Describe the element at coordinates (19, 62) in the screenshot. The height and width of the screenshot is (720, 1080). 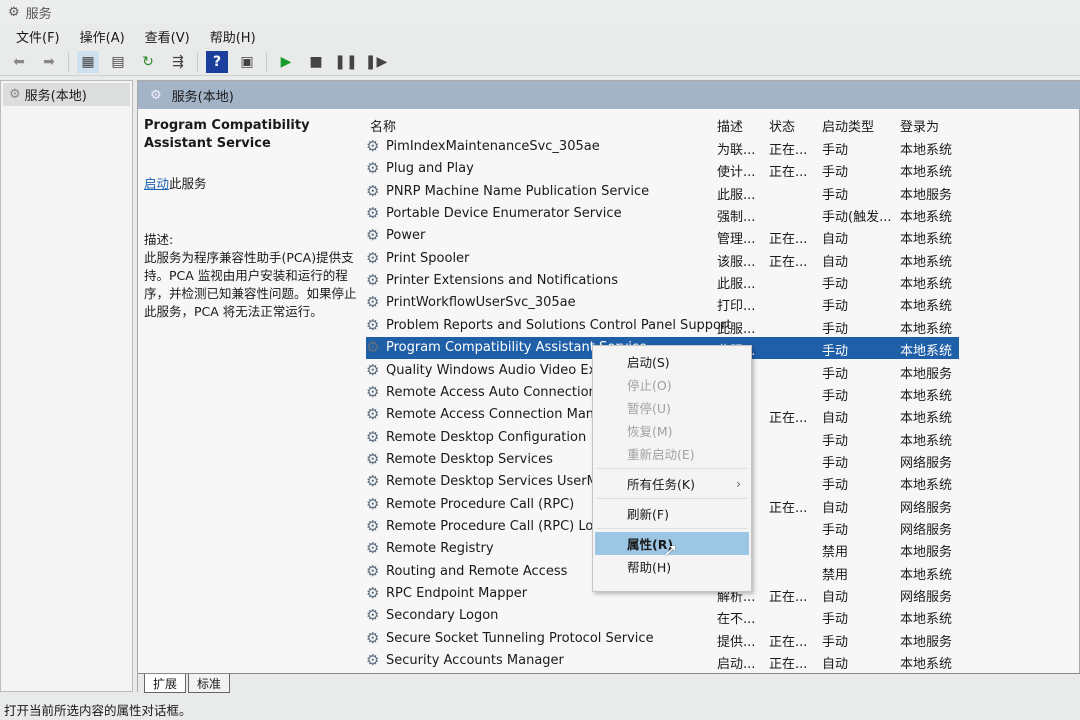
I see `back-icon: ⬅` at that location.